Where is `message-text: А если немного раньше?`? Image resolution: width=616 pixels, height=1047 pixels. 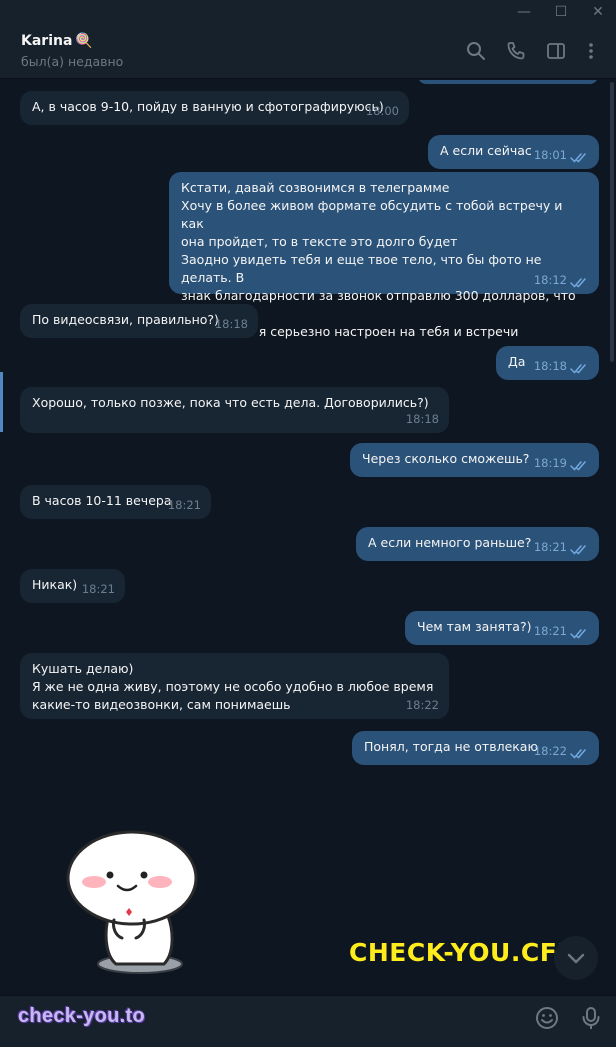
message-text: А если немного раньше? is located at coordinates (450, 542).